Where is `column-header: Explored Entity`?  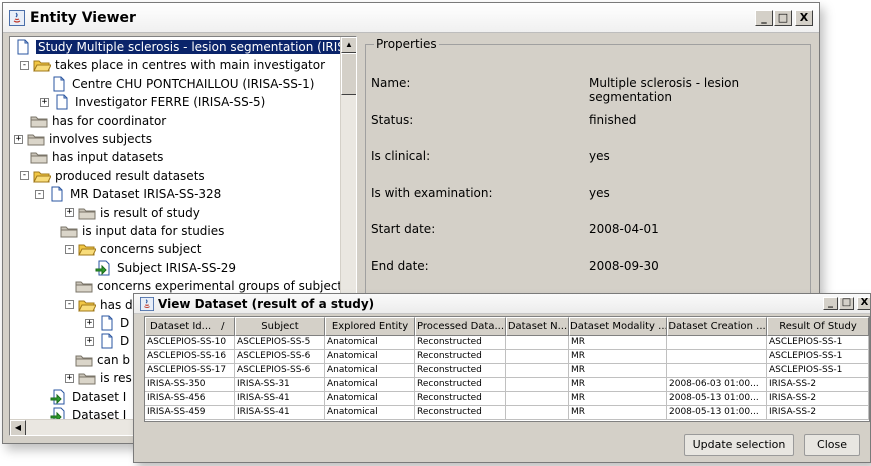 column-header: Explored Entity is located at coordinates (370, 326).